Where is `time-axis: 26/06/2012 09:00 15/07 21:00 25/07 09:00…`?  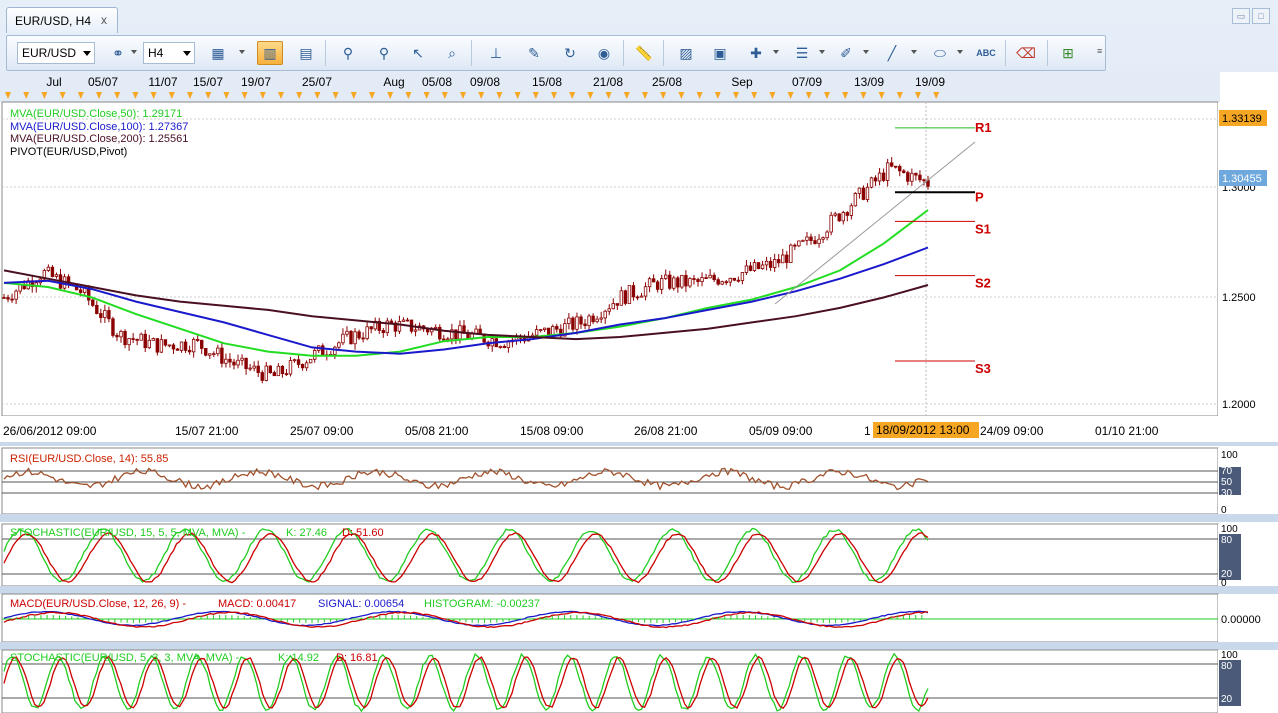
time-axis: 26/06/2012 09:00 15/07 21:00 25/07 09:00… is located at coordinates (610, 429).